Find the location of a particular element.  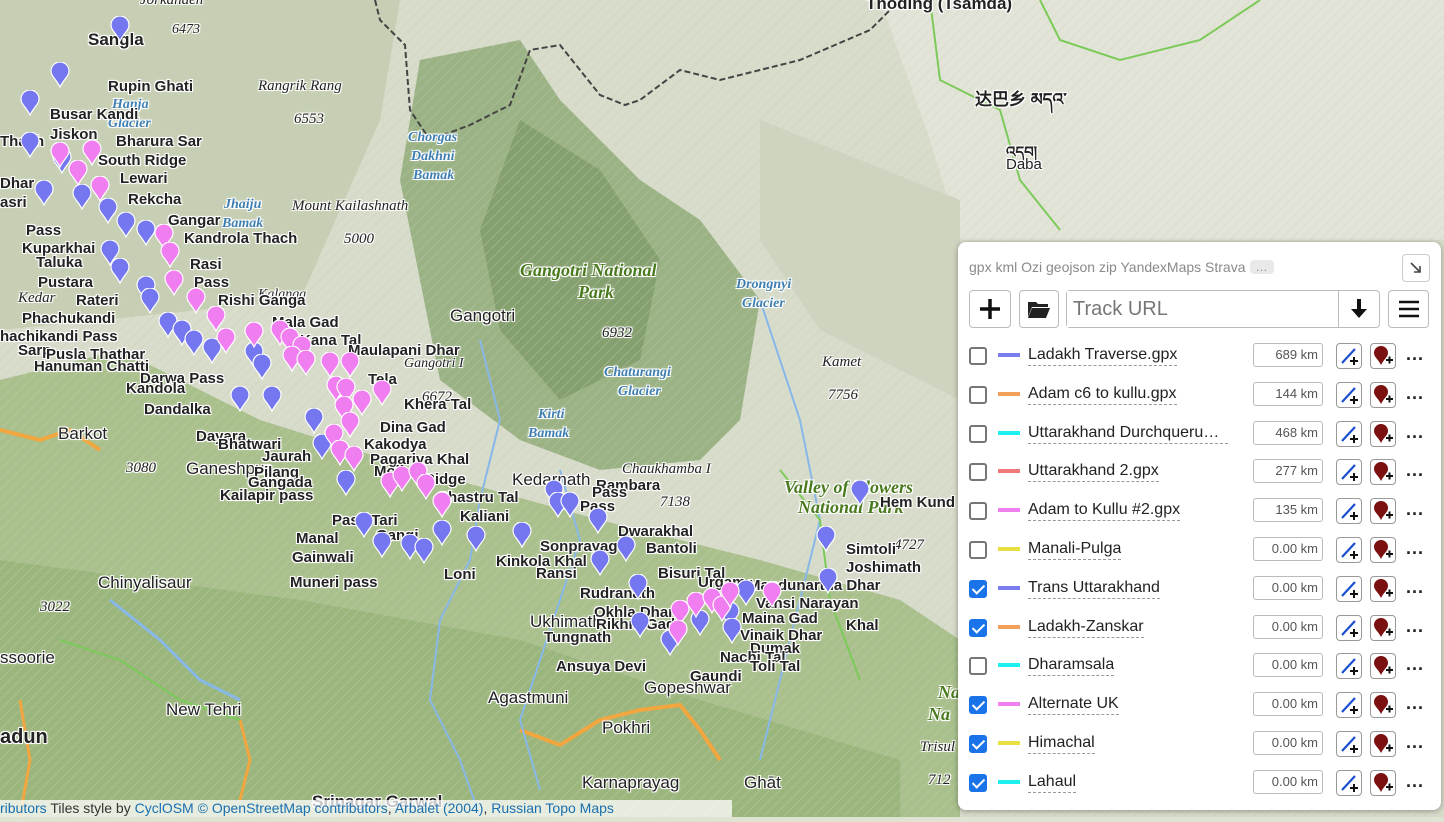

track-name: Ladakh-Zanskar is located at coordinates (1086, 627).